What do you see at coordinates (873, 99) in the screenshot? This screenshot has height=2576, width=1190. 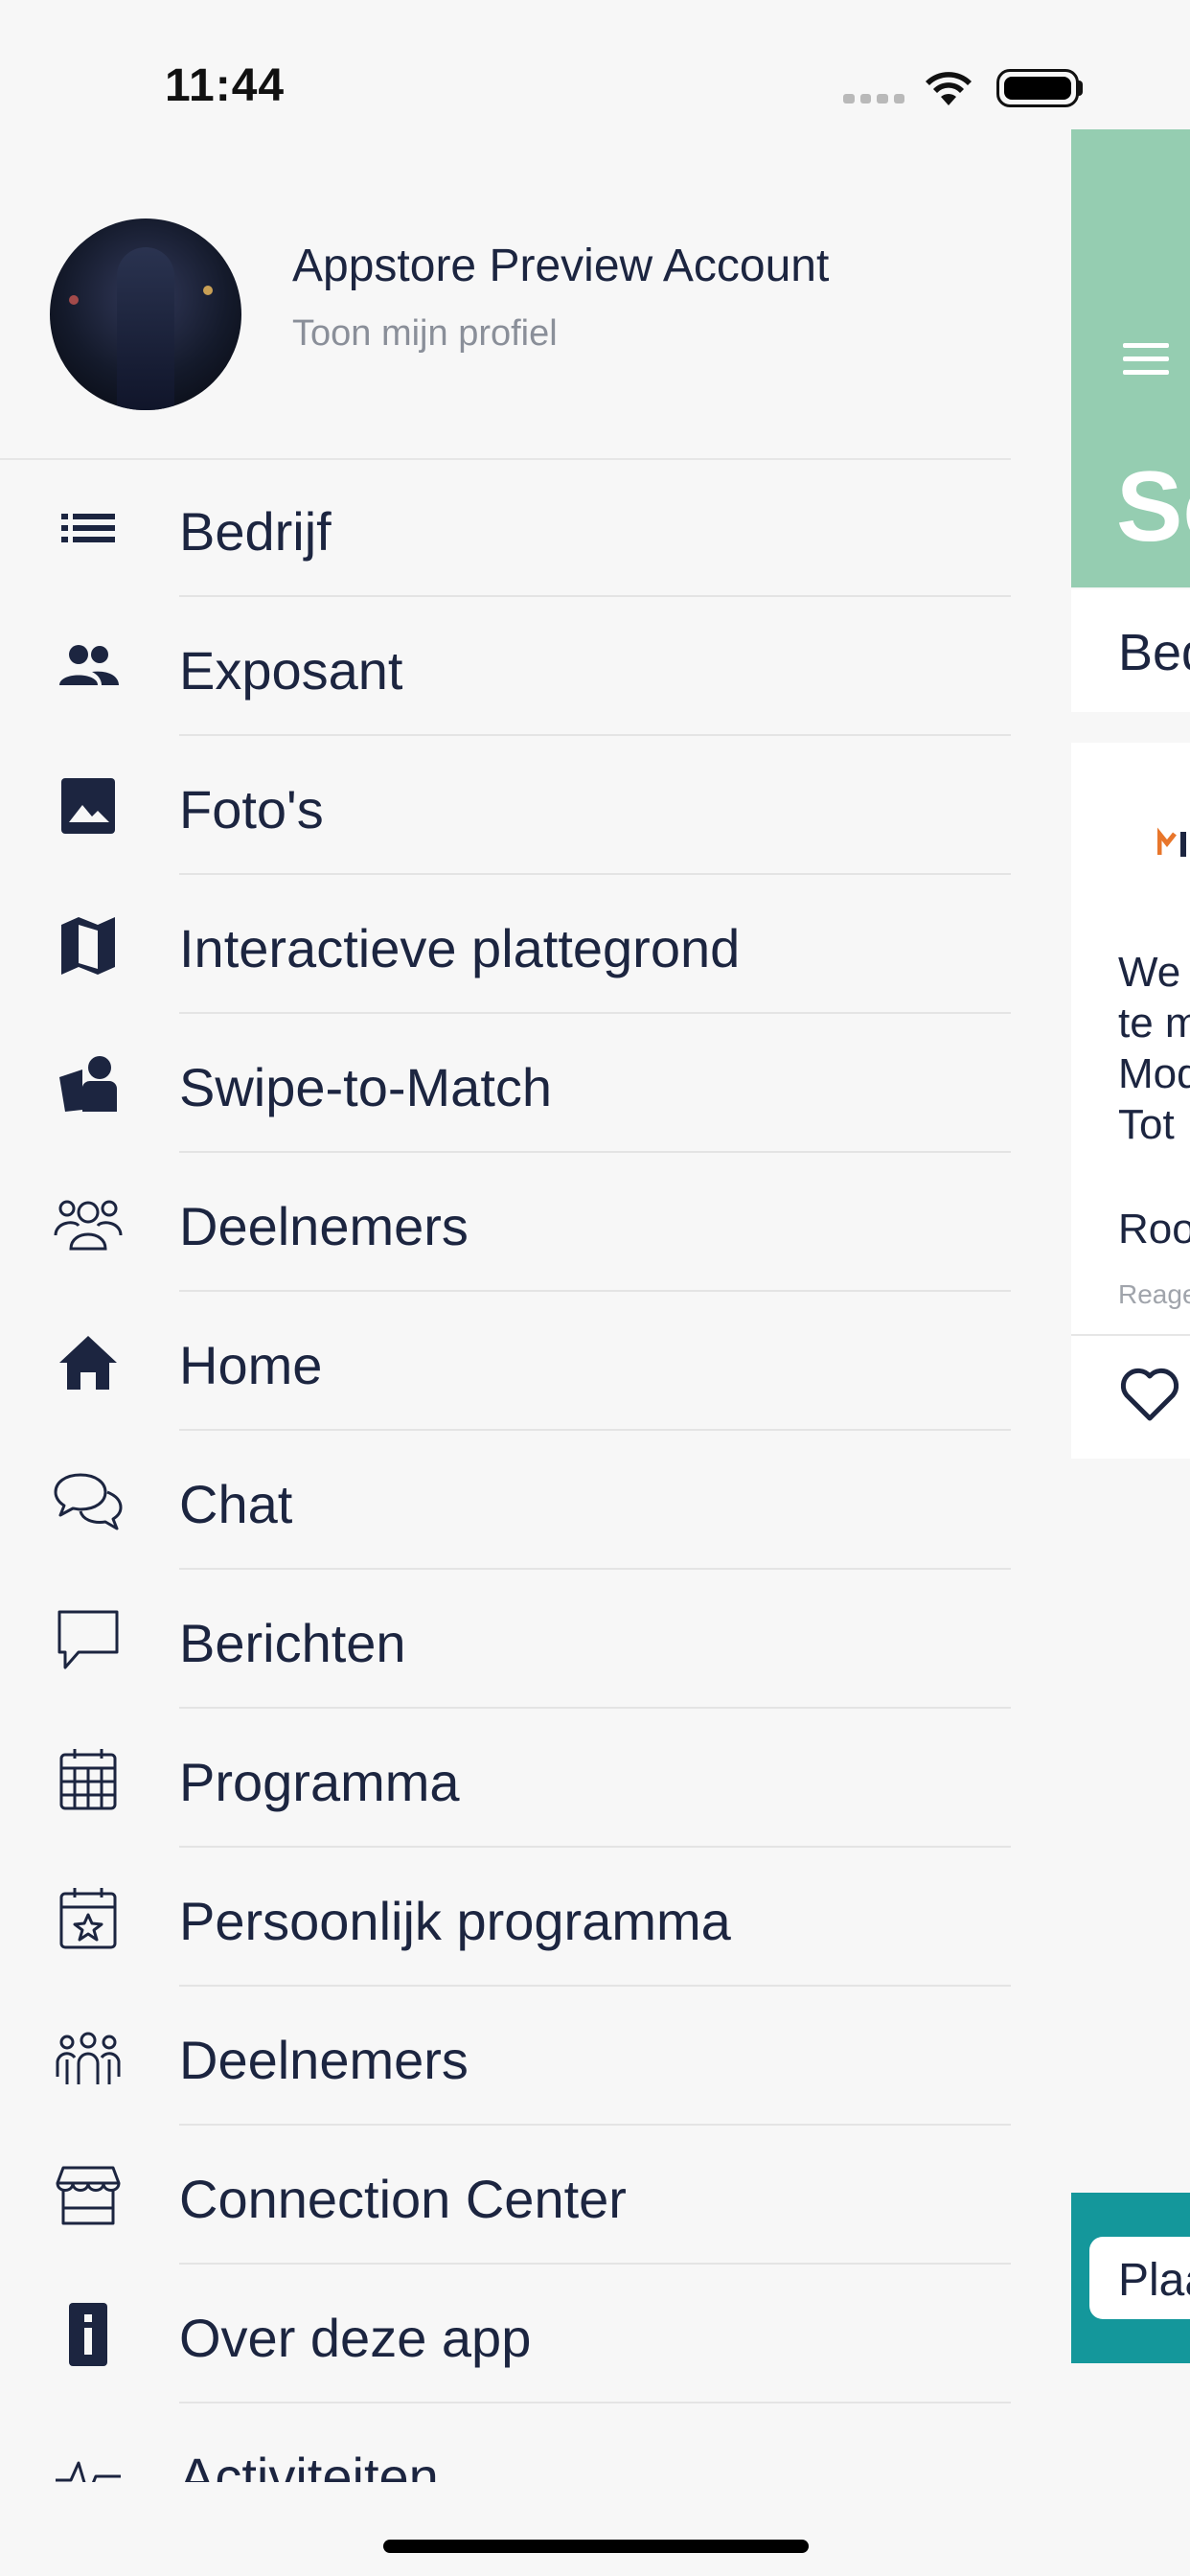 I see `signal-dots-icon` at bounding box center [873, 99].